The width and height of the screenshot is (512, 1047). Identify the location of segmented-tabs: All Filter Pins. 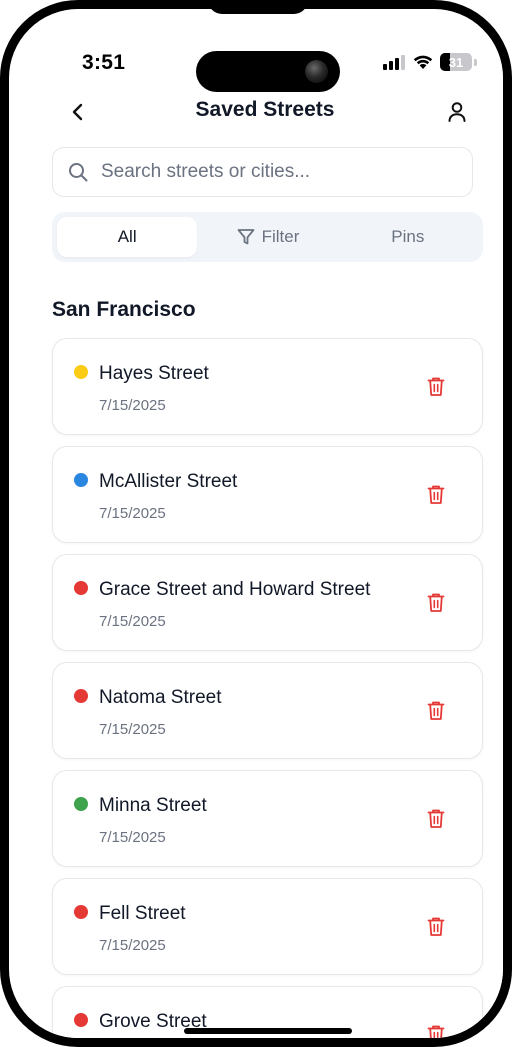
(267, 237).